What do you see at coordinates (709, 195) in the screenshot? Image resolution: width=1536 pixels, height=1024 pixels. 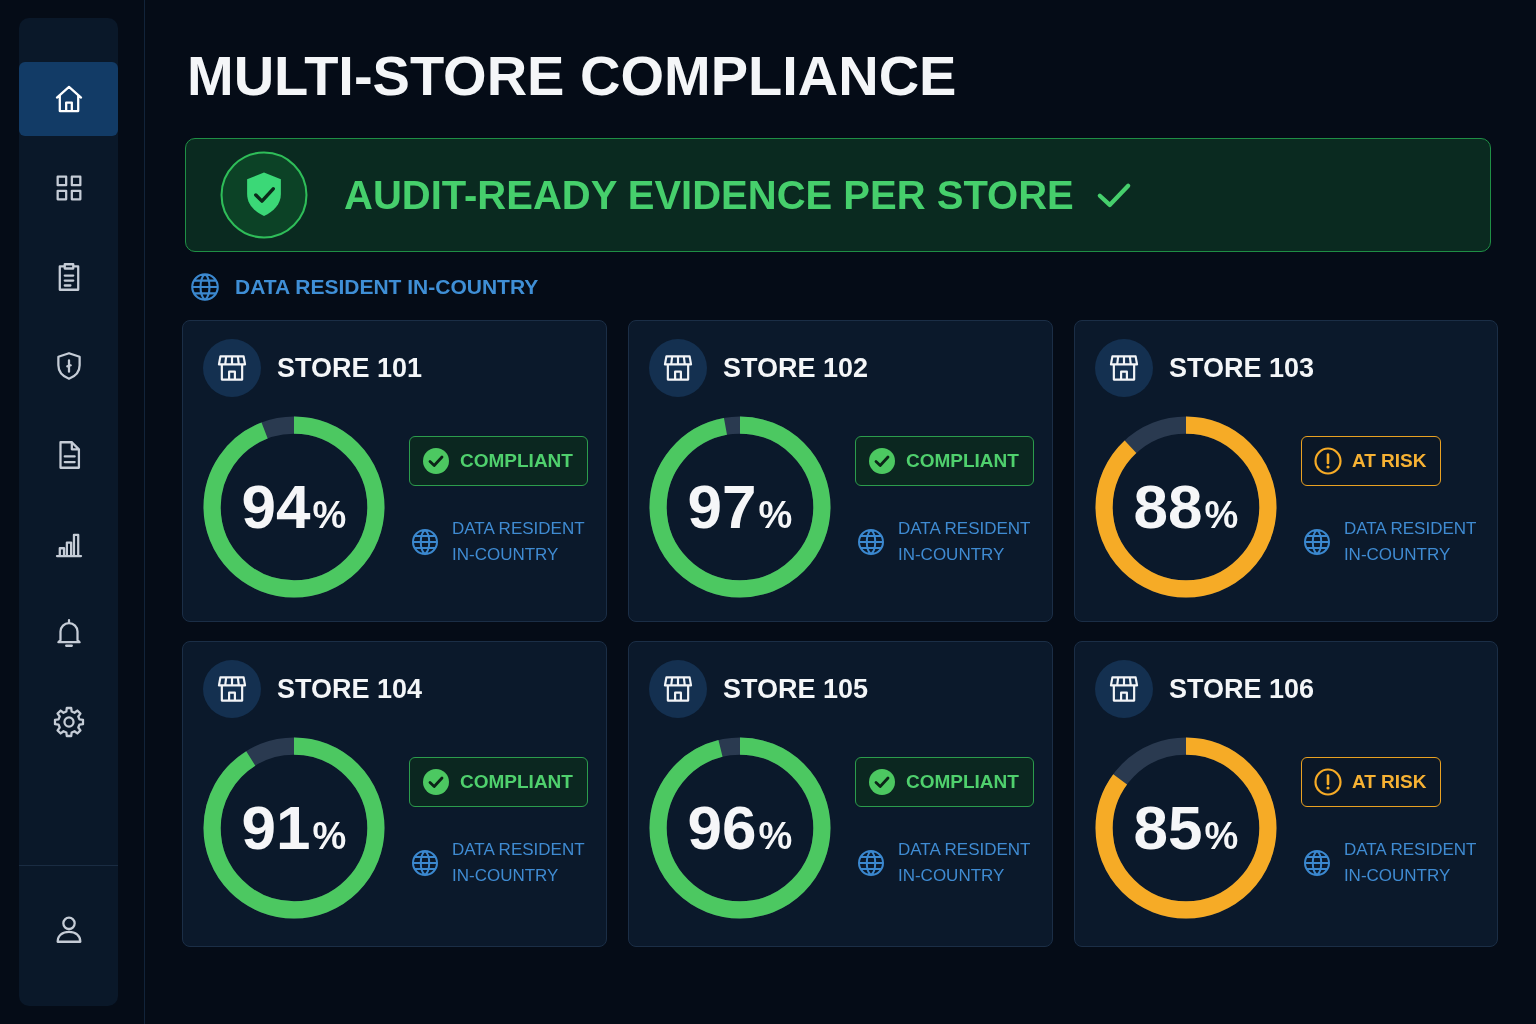 I see `banner-title: AUDIT-READY EVIDENCE PER STORE` at bounding box center [709, 195].